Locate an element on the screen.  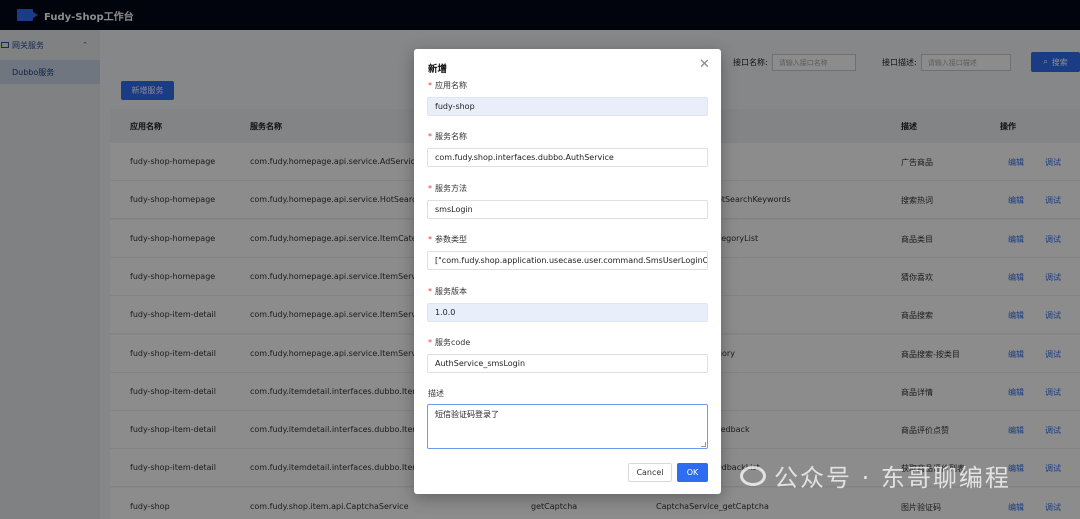
dialog-title: 新增 is located at coordinates (438, 69).